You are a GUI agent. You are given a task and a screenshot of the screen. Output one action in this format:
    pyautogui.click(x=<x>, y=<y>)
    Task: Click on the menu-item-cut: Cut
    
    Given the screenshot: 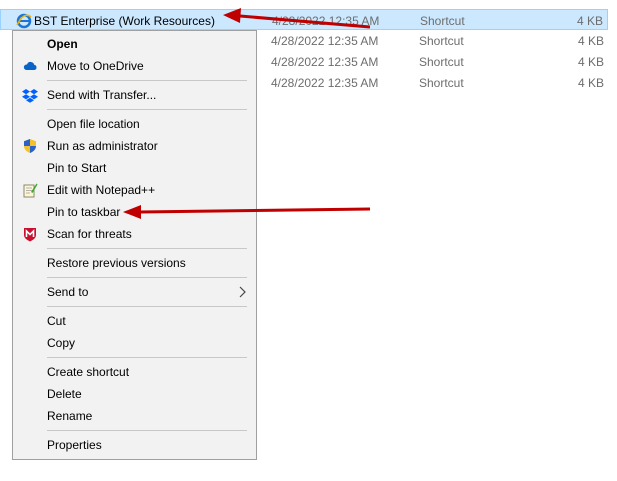 What is the action you would take?
    pyautogui.click(x=134, y=321)
    